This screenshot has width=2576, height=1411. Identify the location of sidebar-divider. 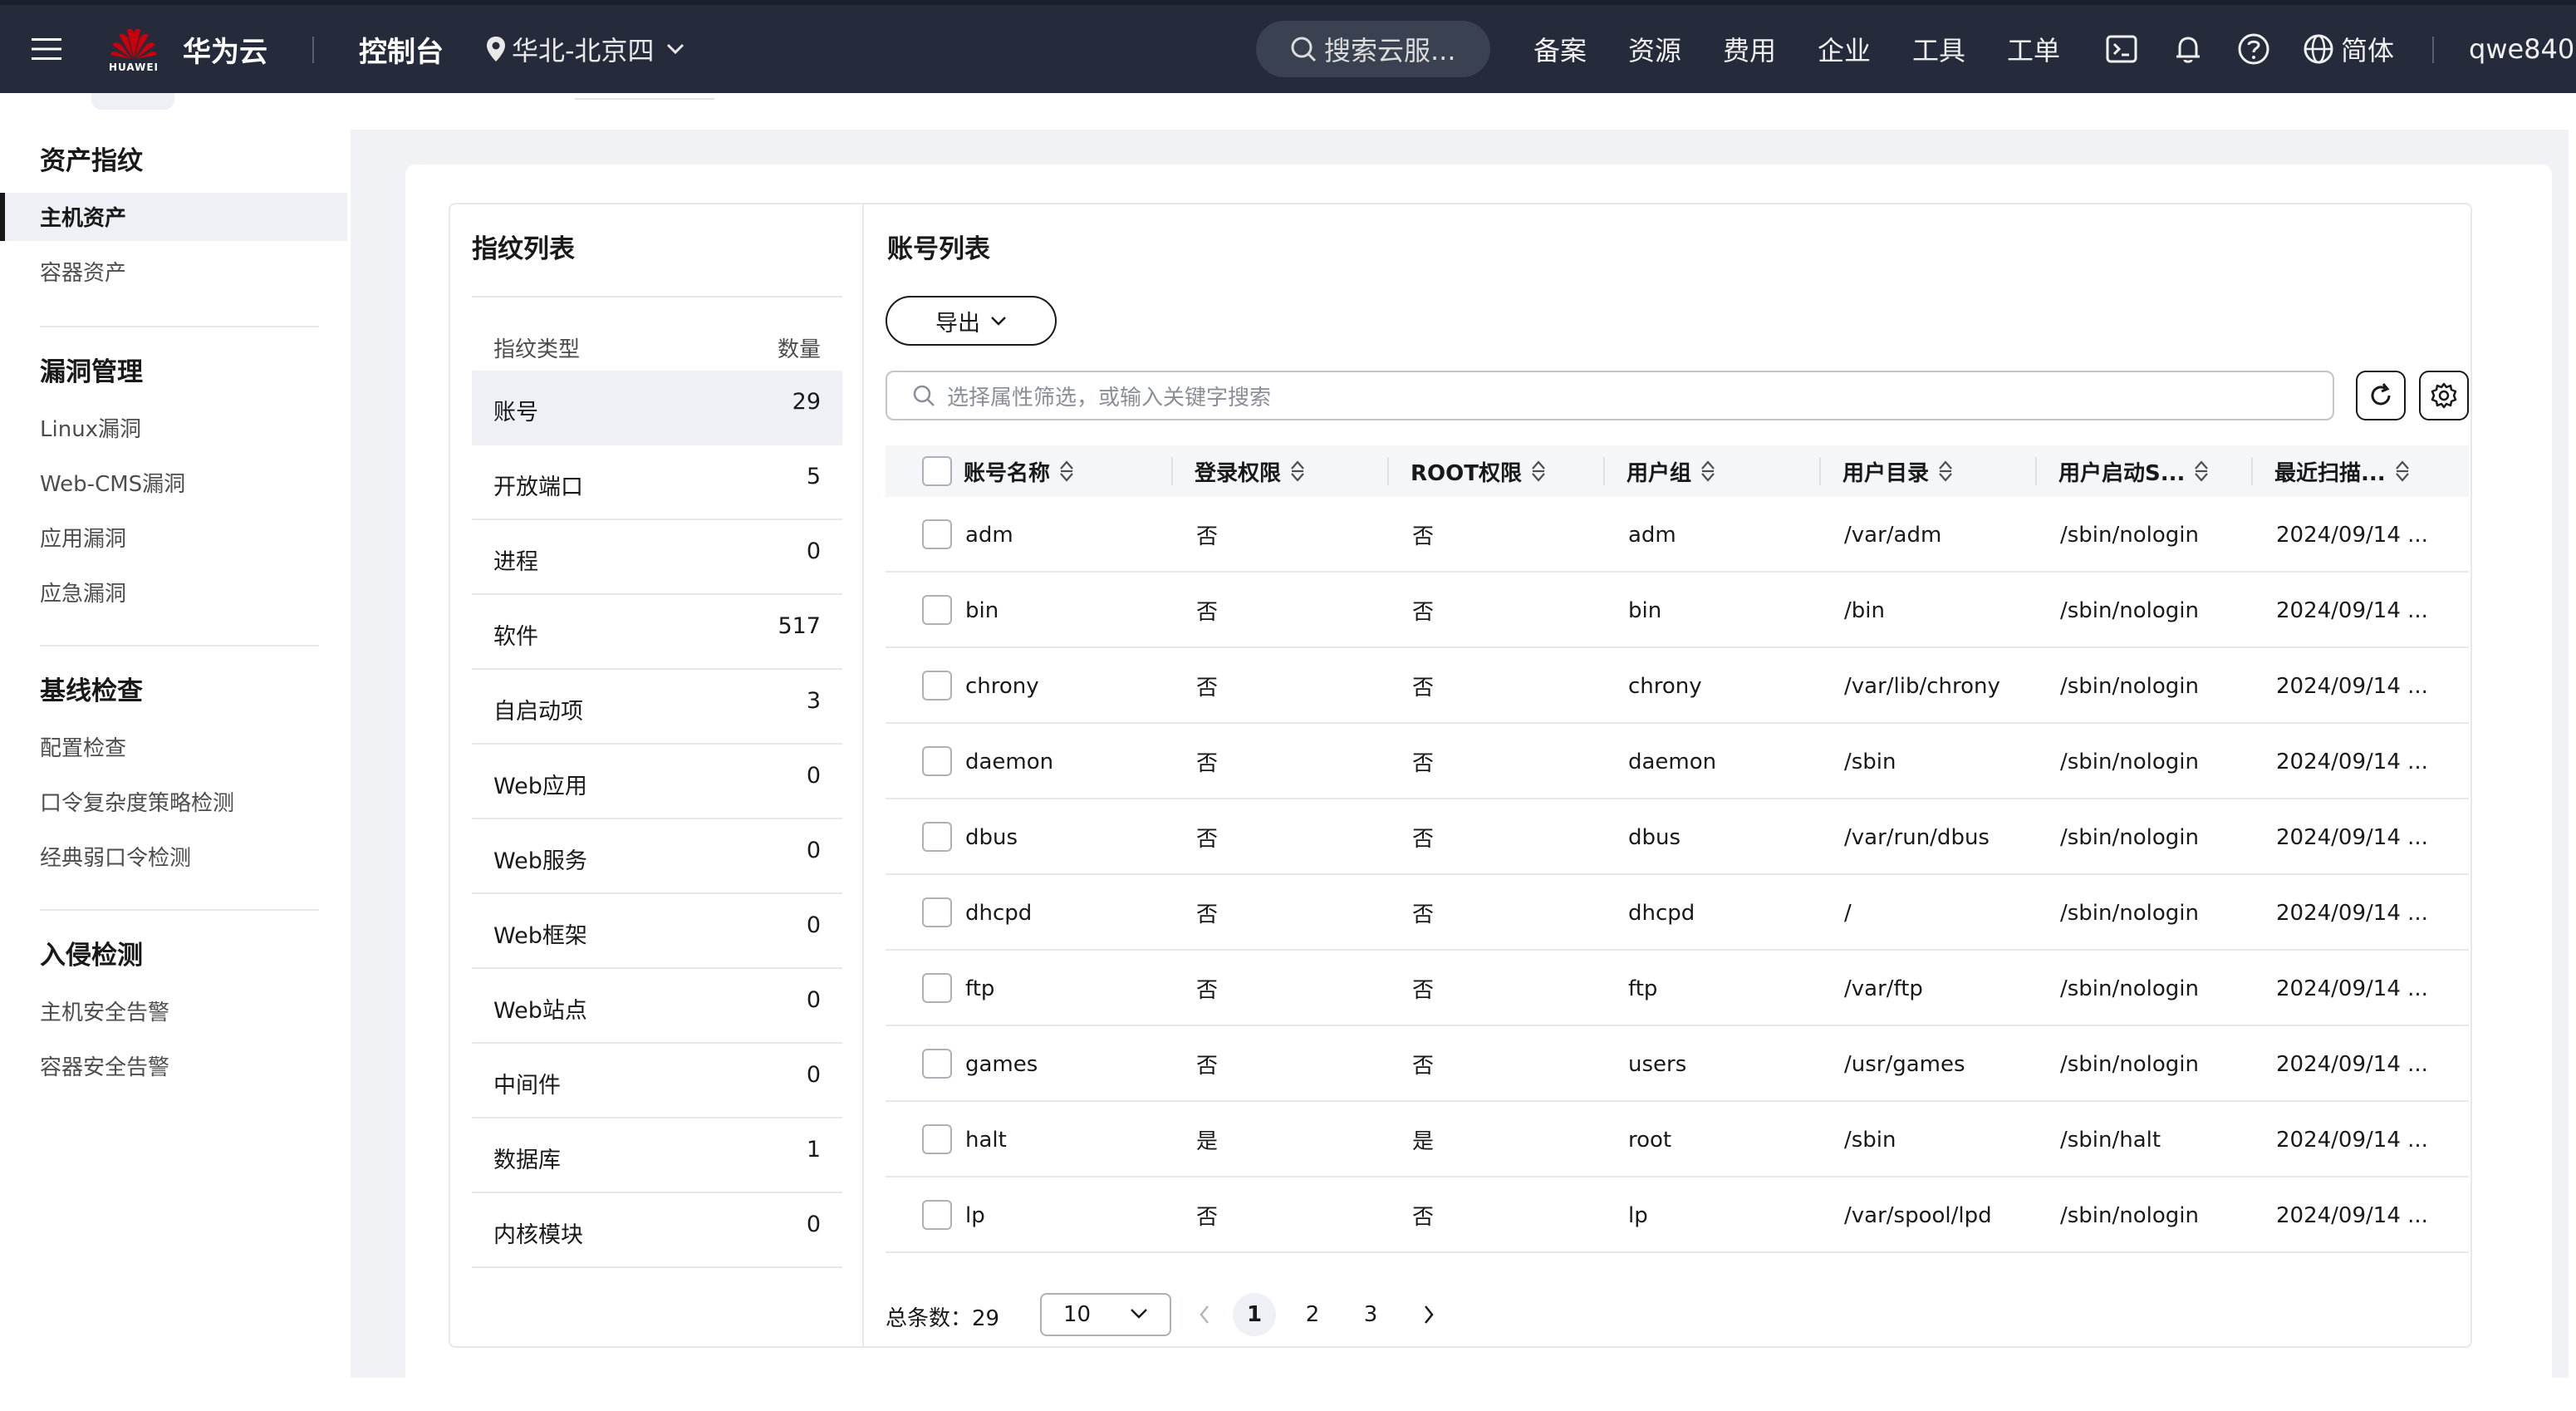
(179, 646).